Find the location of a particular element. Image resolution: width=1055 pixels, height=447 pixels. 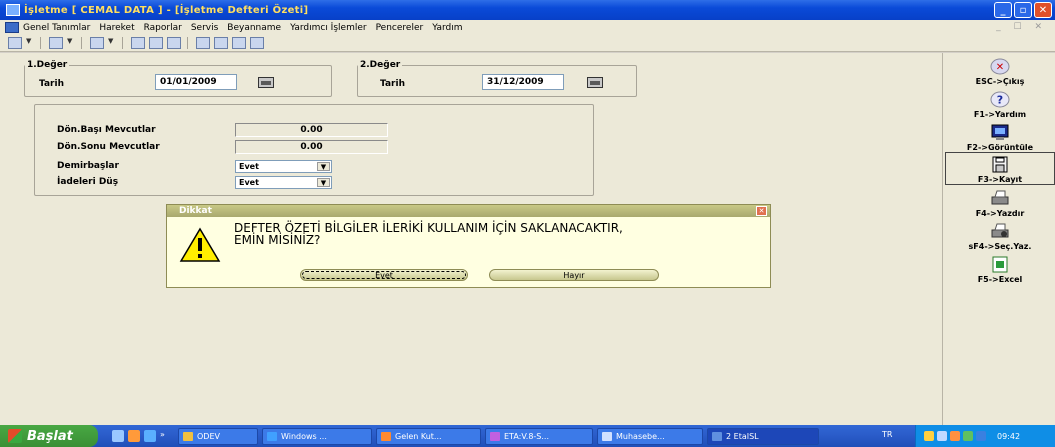

task-label: ODEV is located at coordinates (208, 436).